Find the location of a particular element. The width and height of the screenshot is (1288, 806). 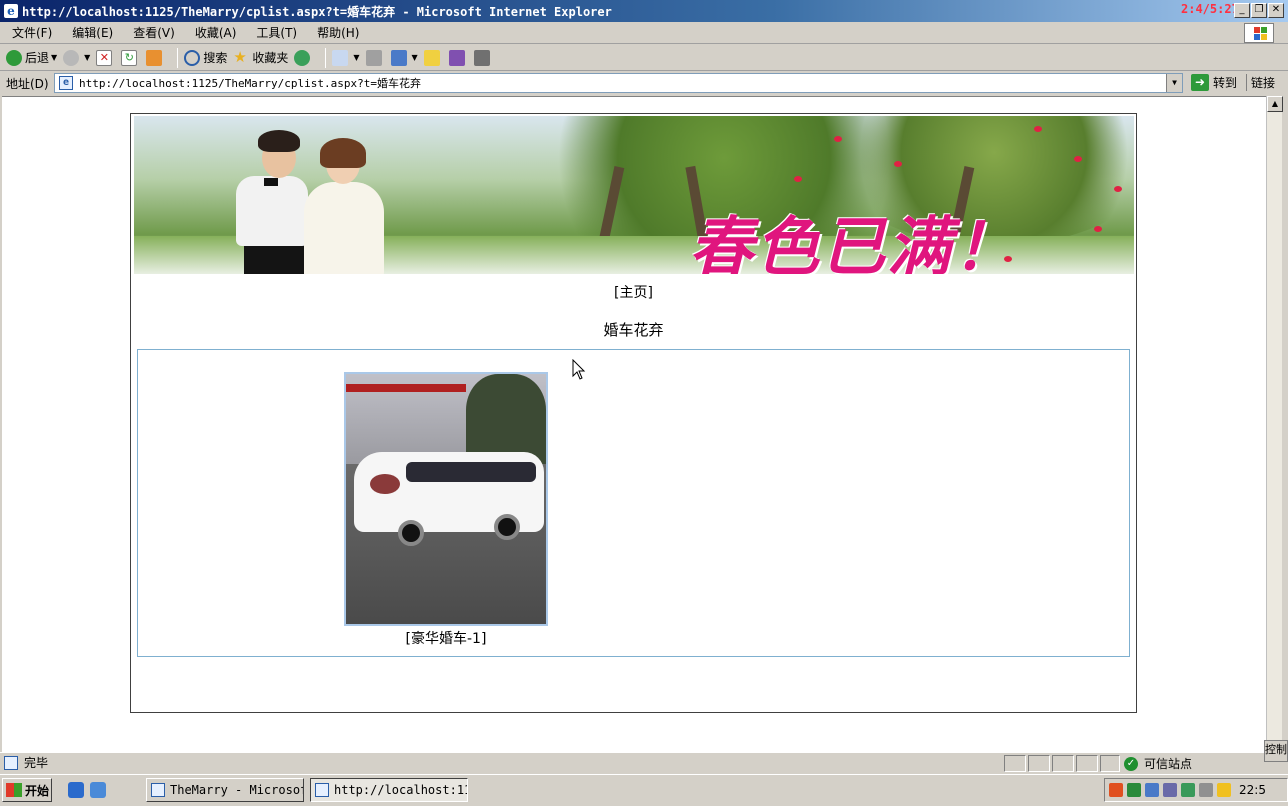

refresh-button: ↻ is located at coordinates (130, 57).